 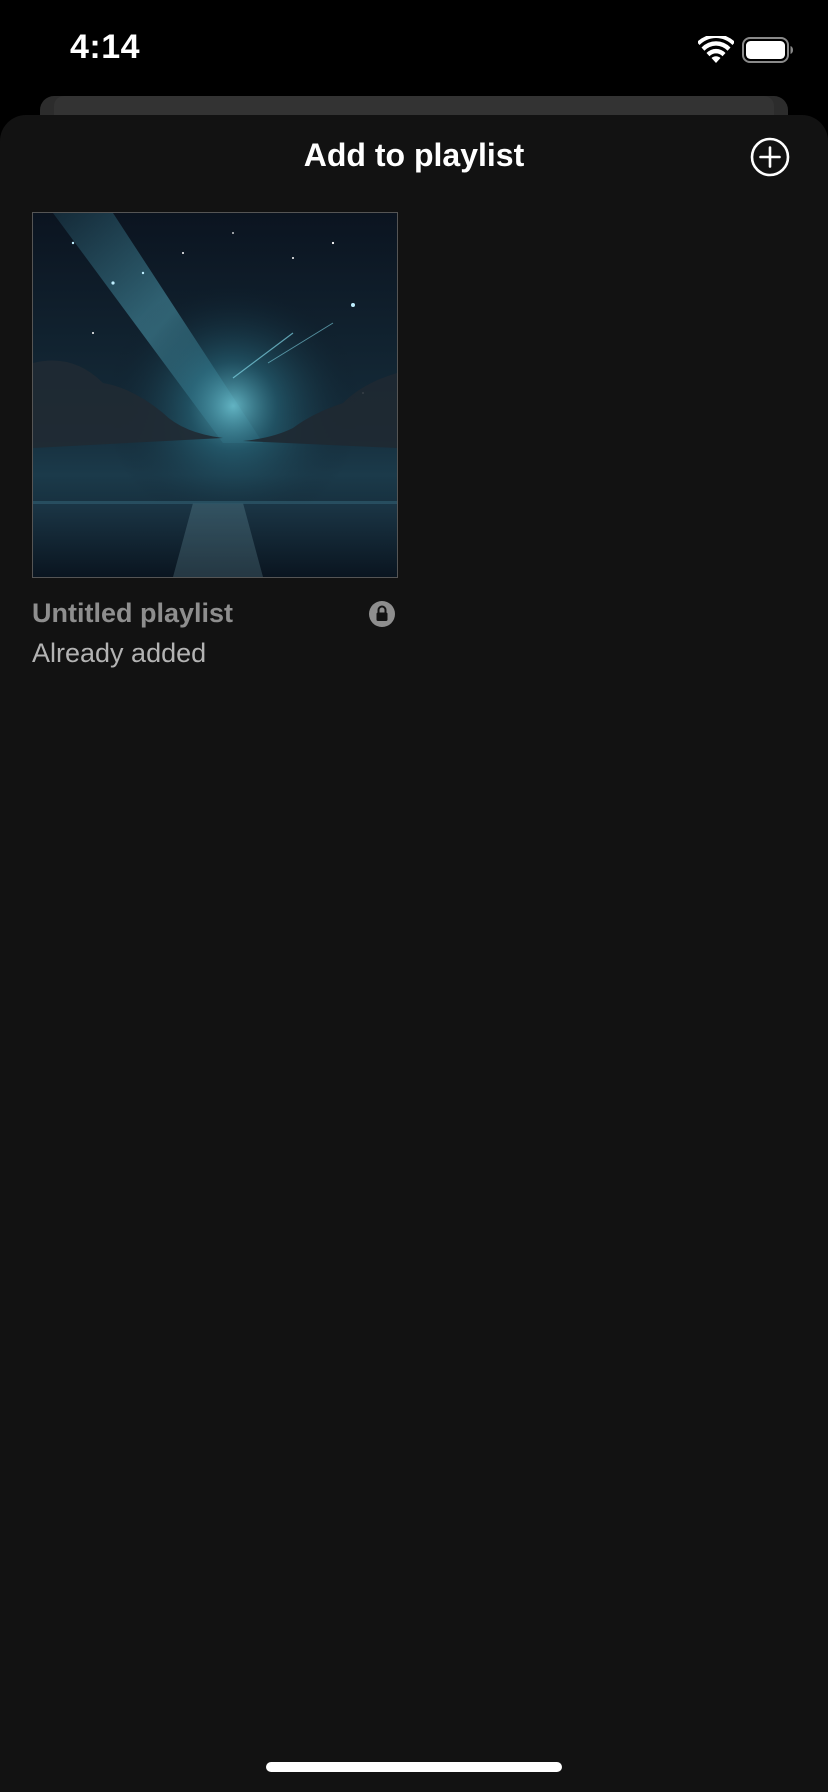 I want to click on playlist-name: Untitled playlist, so click(x=133, y=613).